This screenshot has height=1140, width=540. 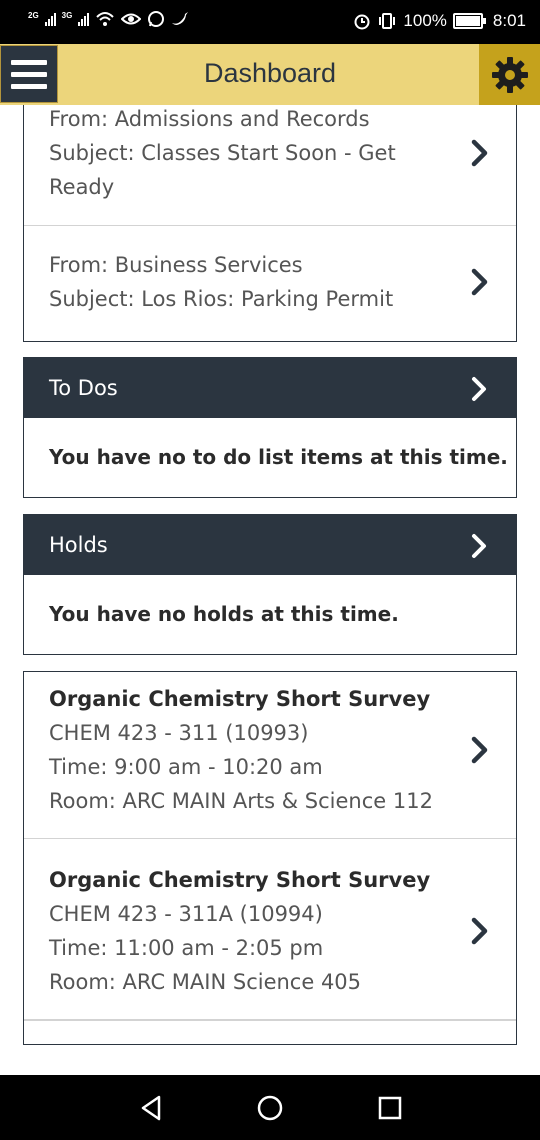 What do you see at coordinates (67, 15) in the screenshot?
I see `network-3g-label: 3G` at bounding box center [67, 15].